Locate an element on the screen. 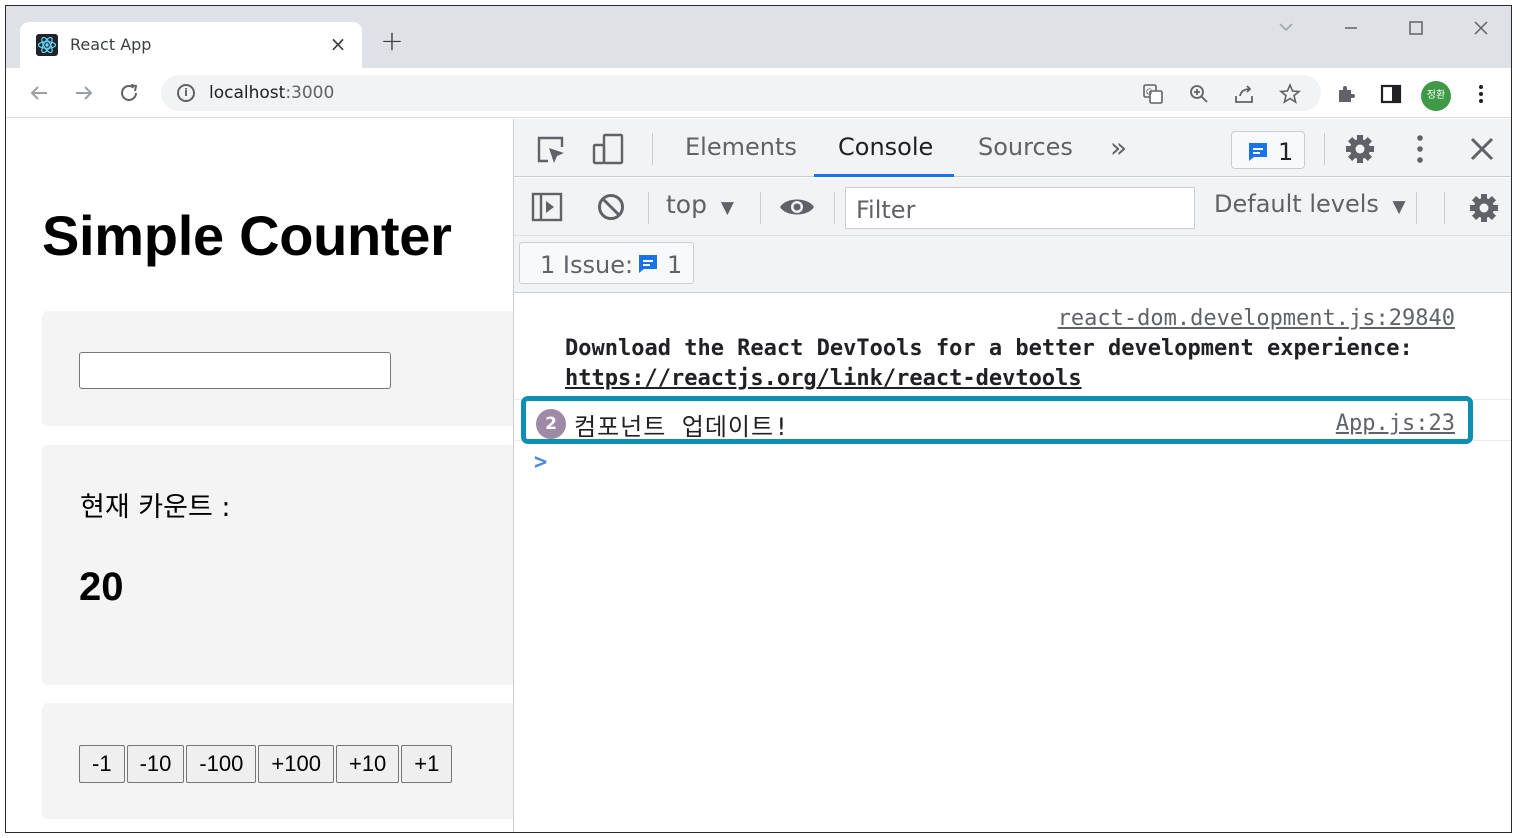 This screenshot has width=1520, height=838. tab-strip: React App × + is located at coordinates (758, 37).